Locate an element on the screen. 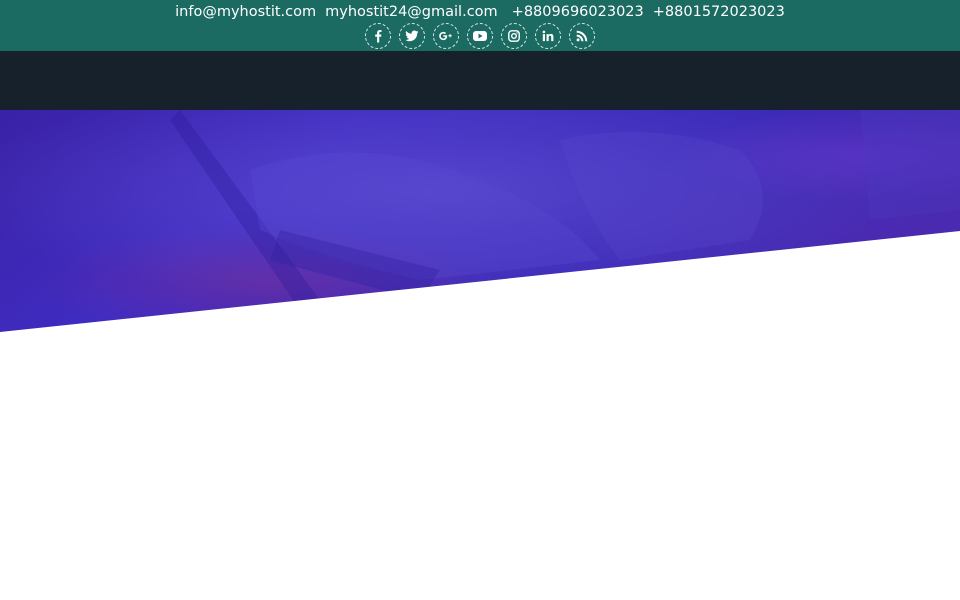  twitter-icon is located at coordinates (412, 36).